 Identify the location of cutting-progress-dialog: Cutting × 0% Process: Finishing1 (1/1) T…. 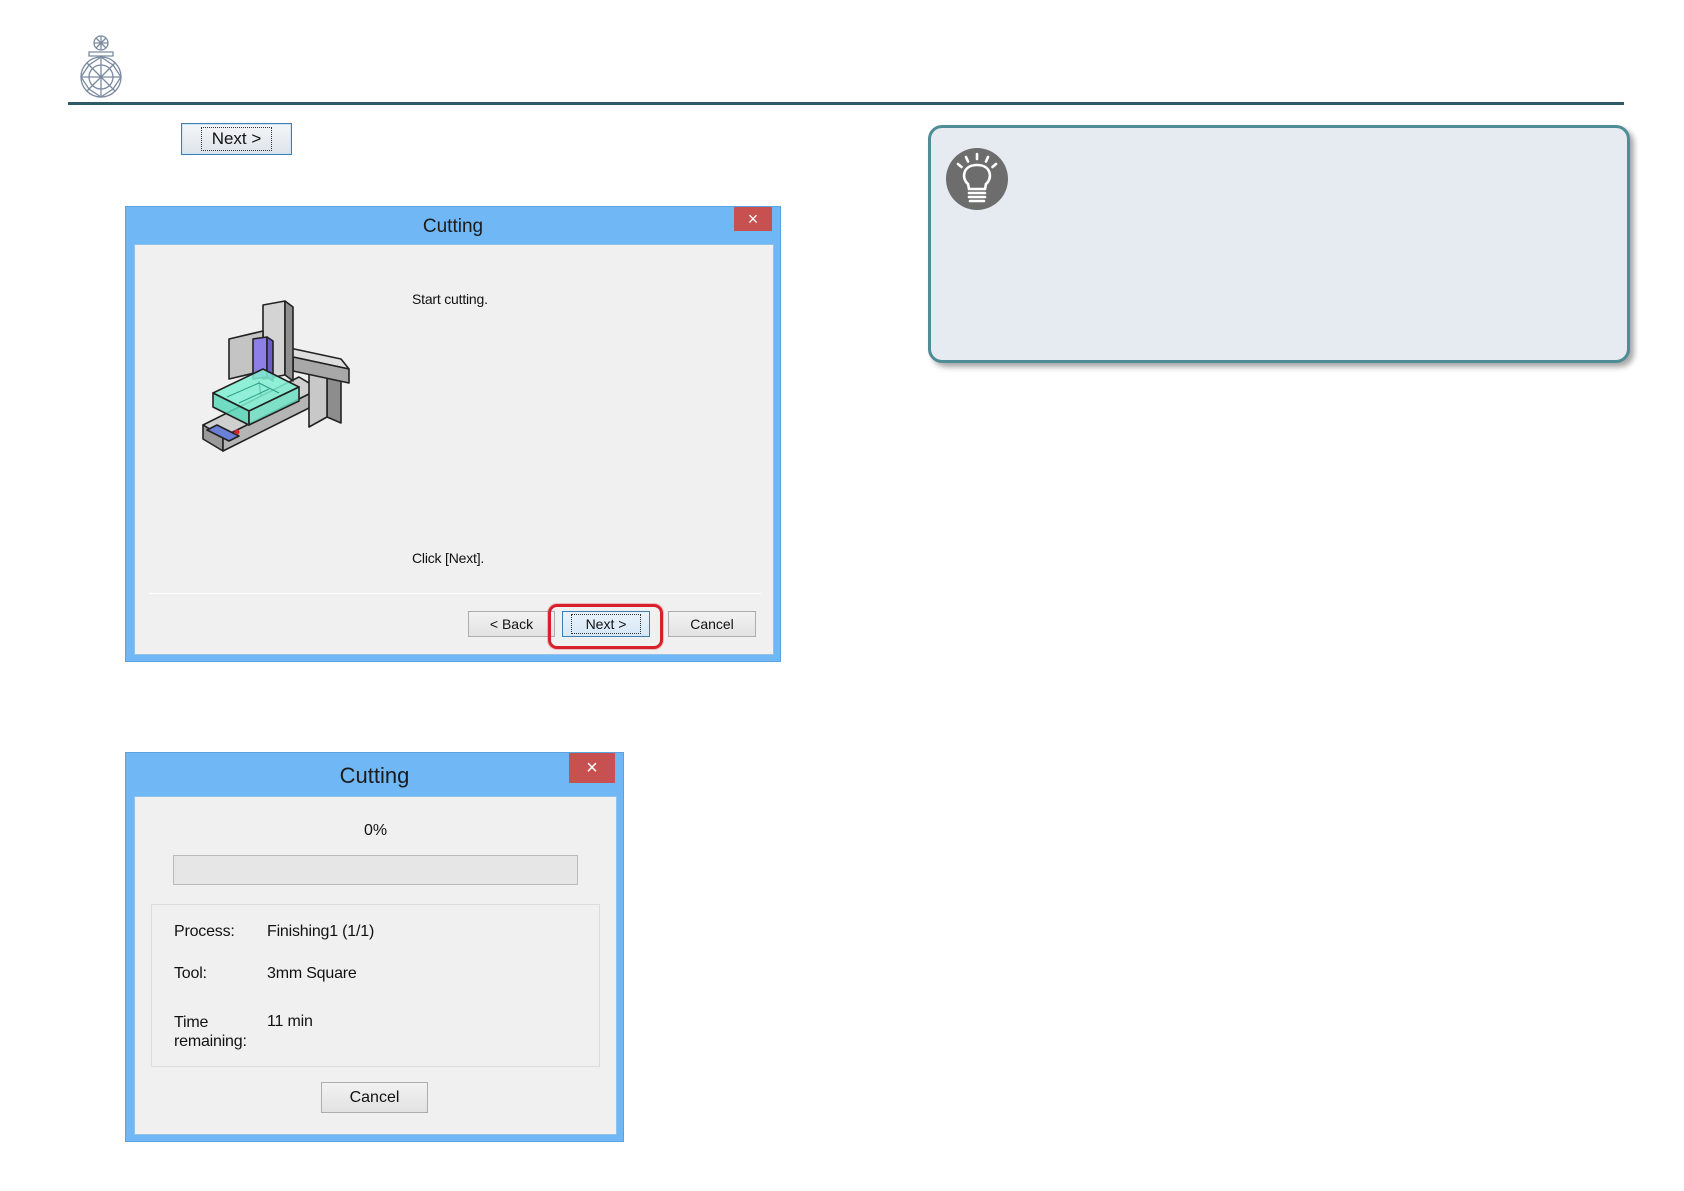
(374, 947).